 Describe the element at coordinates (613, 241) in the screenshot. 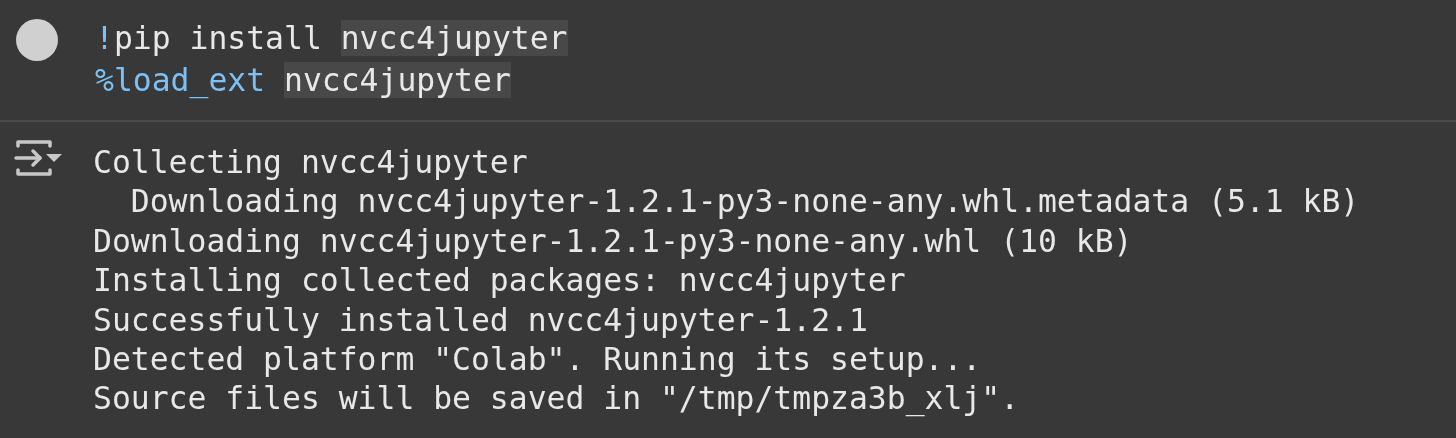

I see `output-line: Downloading nvcc4jupyter-1.2.1-py3-none-any.whl (10 kB)` at that location.